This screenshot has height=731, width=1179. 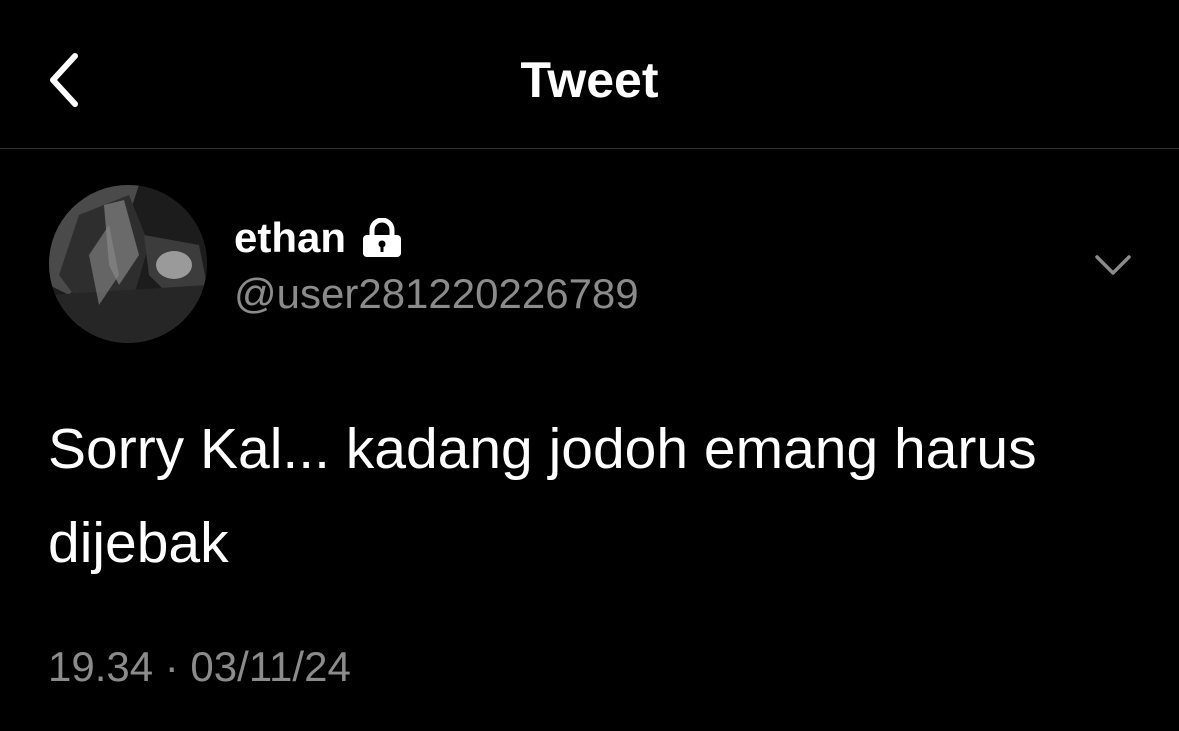 What do you see at coordinates (290, 238) in the screenshot?
I see `author-name: ethan` at bounding box center [290, 238].